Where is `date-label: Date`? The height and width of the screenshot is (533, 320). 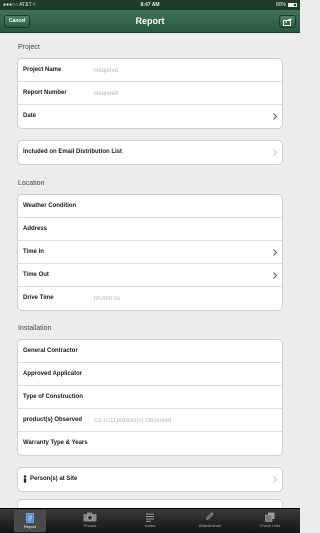
date-label: Date is located at coordinates (30, 116).